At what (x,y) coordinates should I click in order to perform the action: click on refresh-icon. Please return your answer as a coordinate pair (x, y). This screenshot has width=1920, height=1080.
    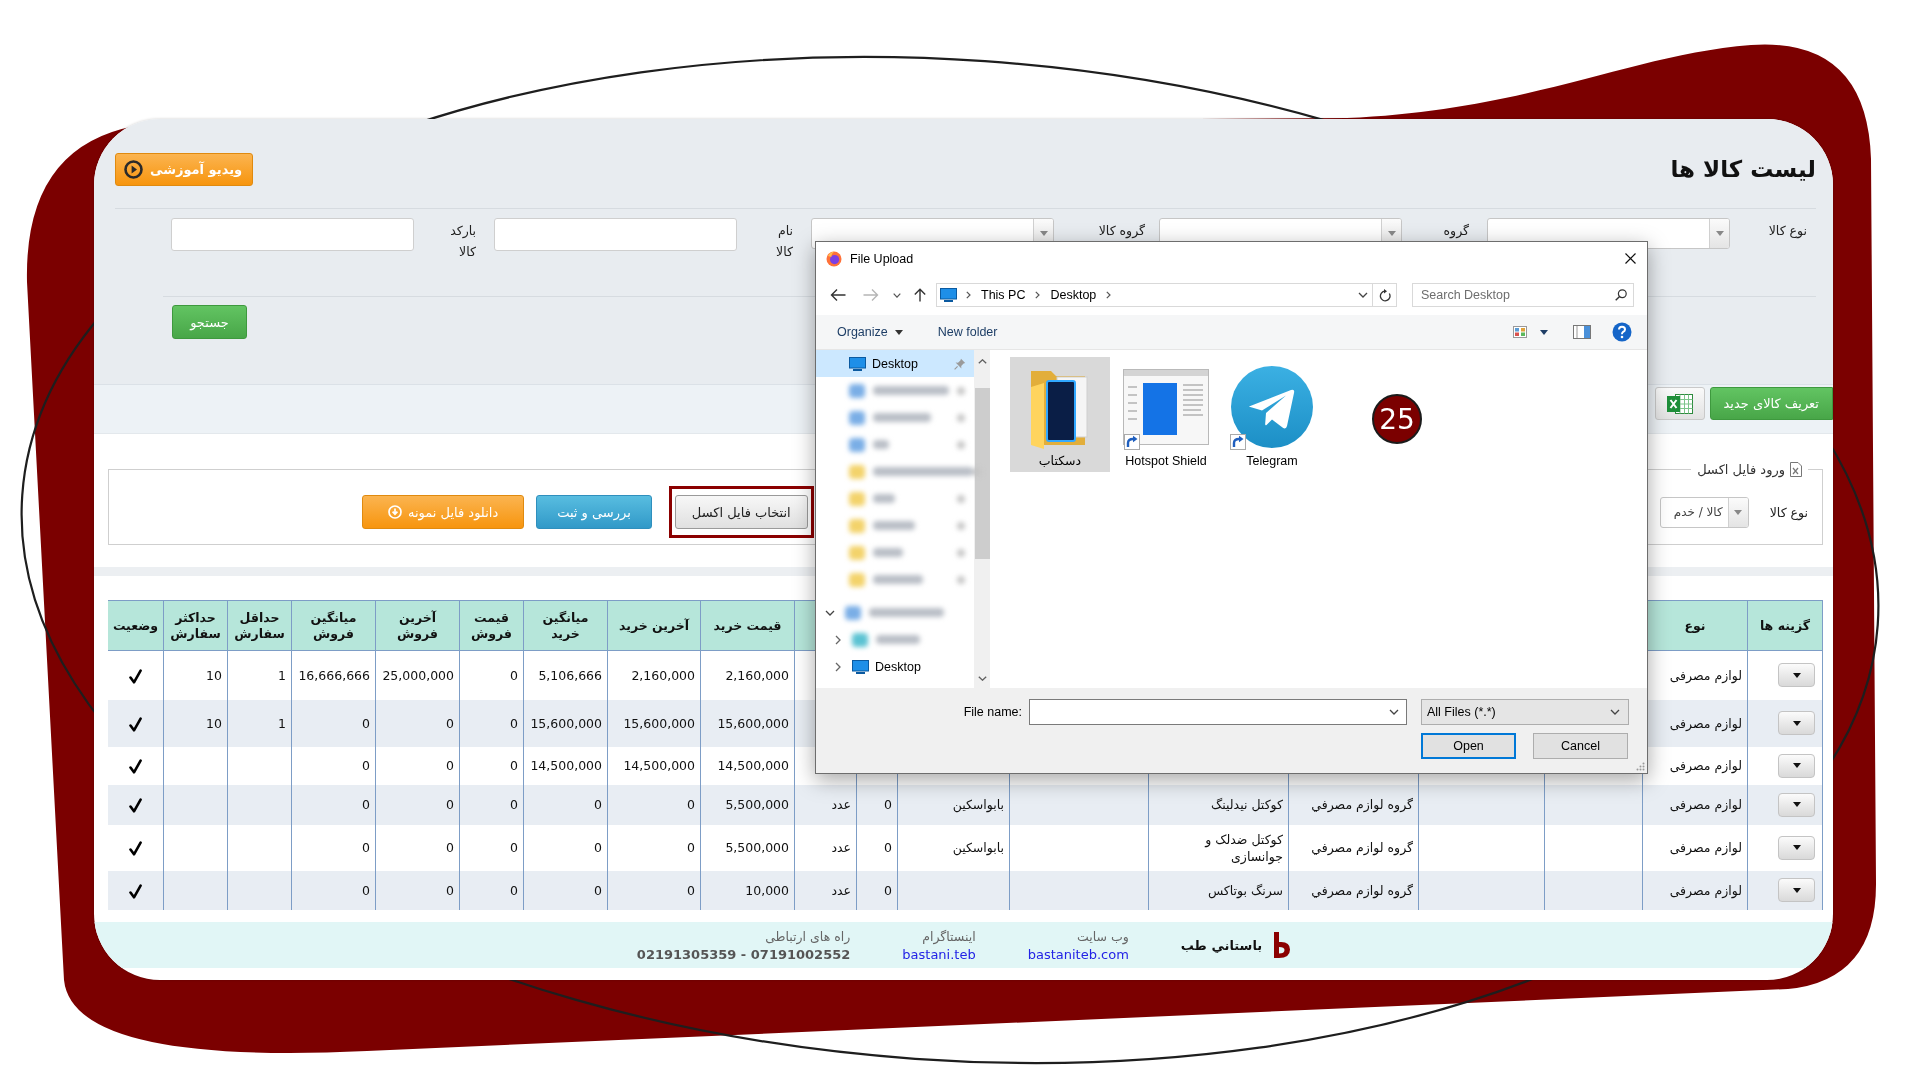
    Looking at the image, I should click on (1384, 295).